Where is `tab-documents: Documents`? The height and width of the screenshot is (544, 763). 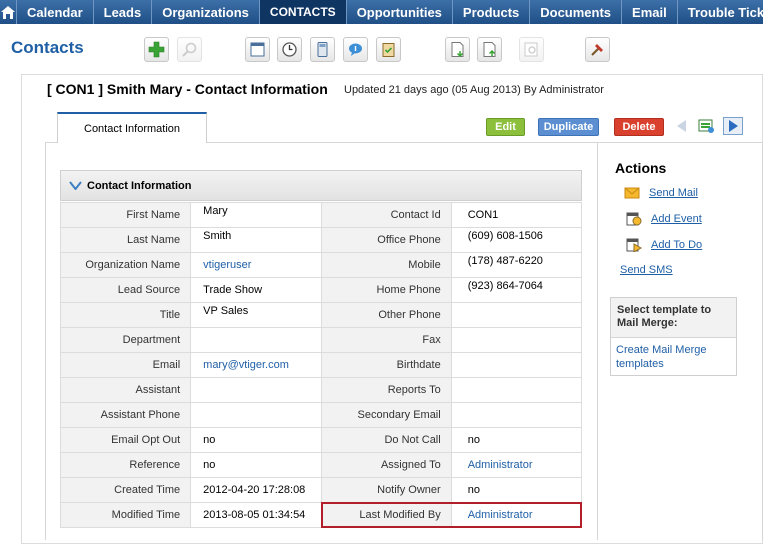 tab-documents: Documents is located at coordinates (576, 12).